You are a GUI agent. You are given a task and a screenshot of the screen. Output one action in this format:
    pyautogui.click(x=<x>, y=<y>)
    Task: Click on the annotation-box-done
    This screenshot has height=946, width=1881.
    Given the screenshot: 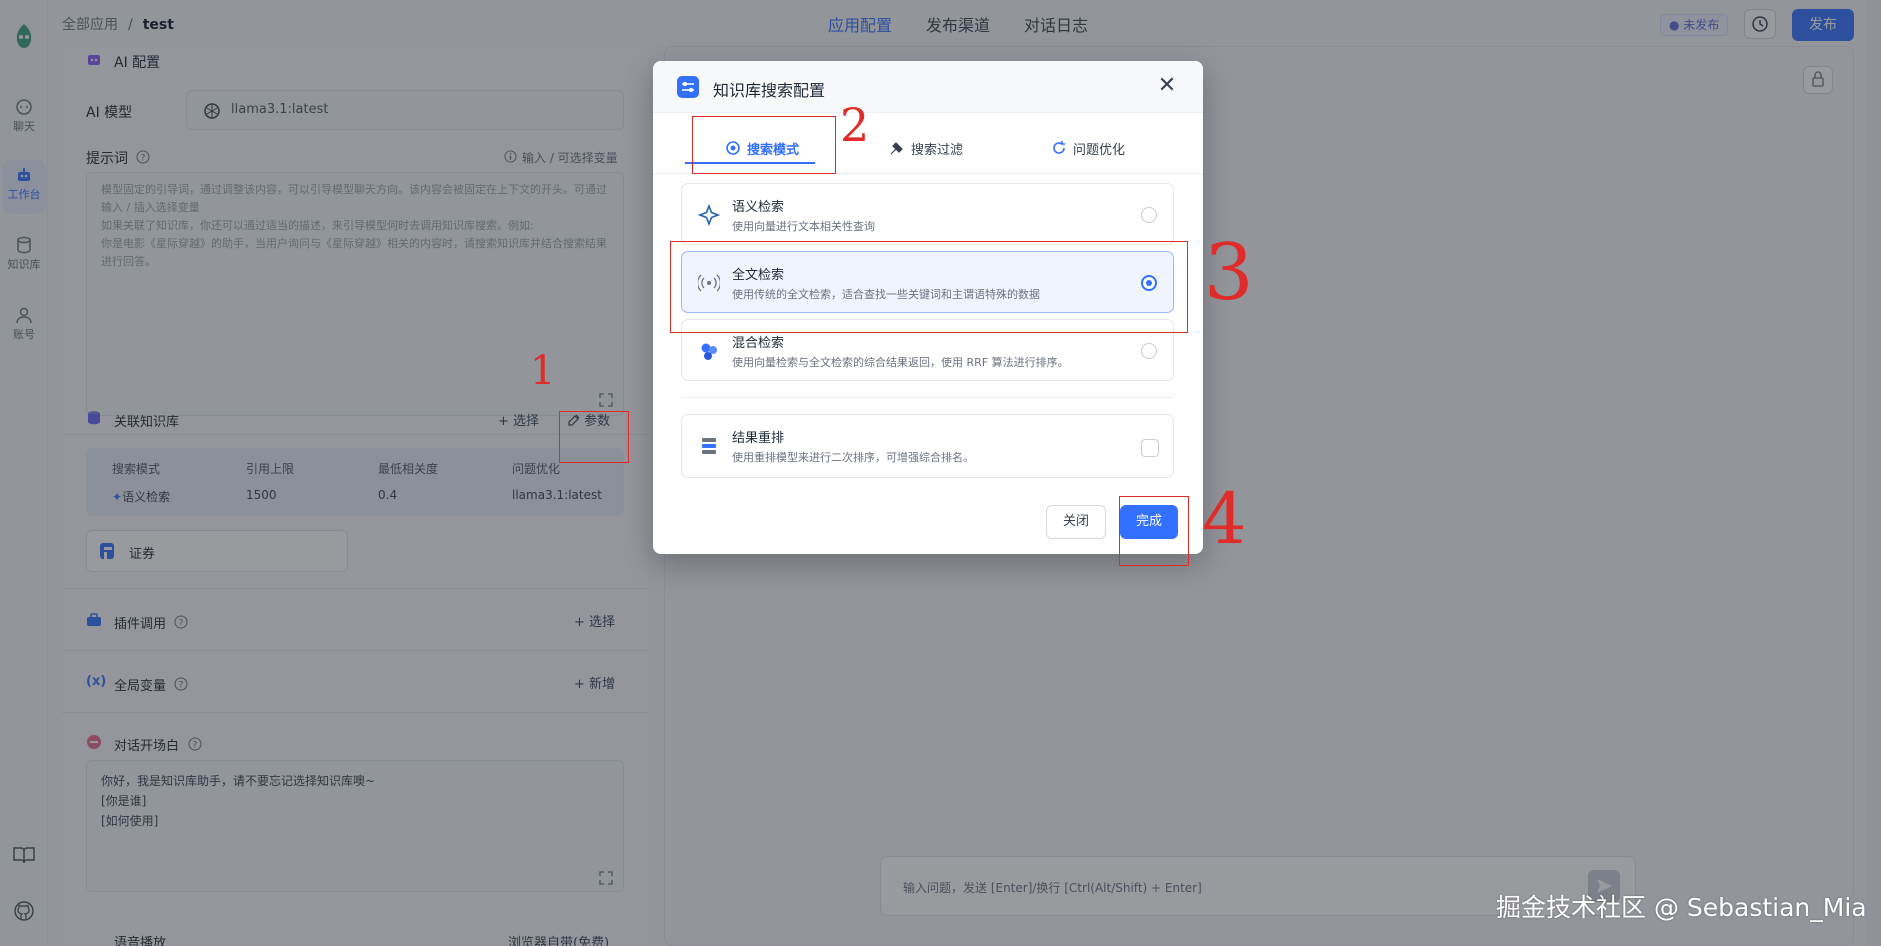 What is the action you would take?
    pyautogui.click(x=1154, y=531)
    